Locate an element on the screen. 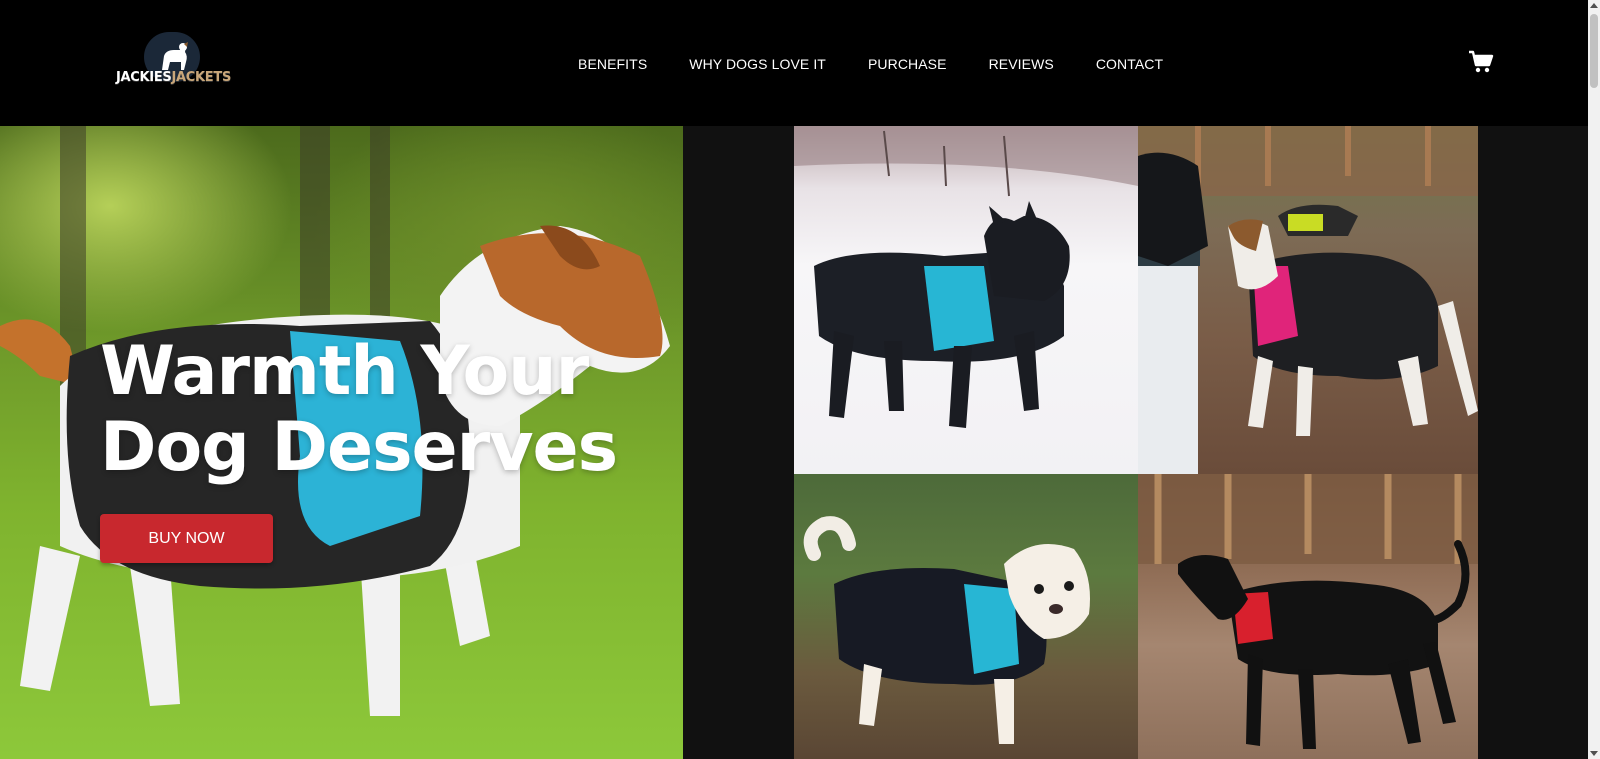  gallery-photo-small-white-dog is located at coordinates (966, 616).